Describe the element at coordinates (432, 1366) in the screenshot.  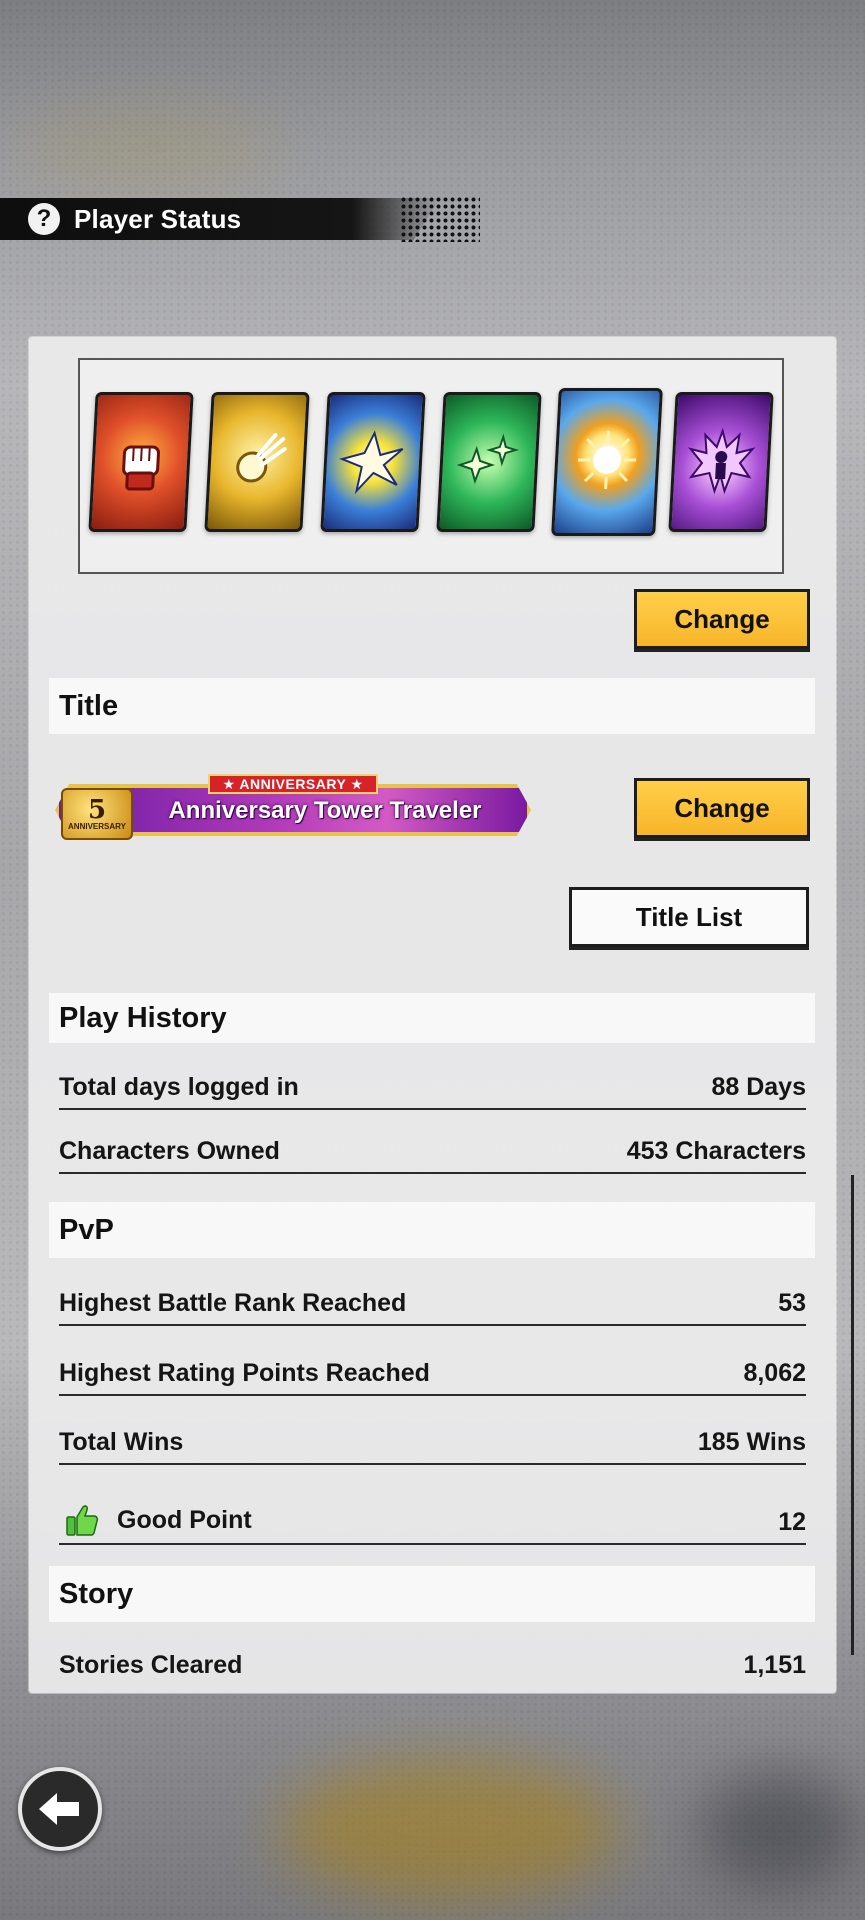
I see `stat-row: Highest Rating Points Reached 8,062` at that location.